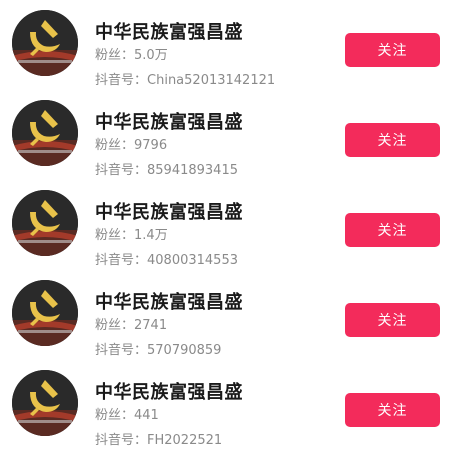 Image resolution: width=453 pixels, height=460 pixels. Describe the element at coordinates (185, 440) in the screenshot. I see `douyin-value: FH2022521` at that location.